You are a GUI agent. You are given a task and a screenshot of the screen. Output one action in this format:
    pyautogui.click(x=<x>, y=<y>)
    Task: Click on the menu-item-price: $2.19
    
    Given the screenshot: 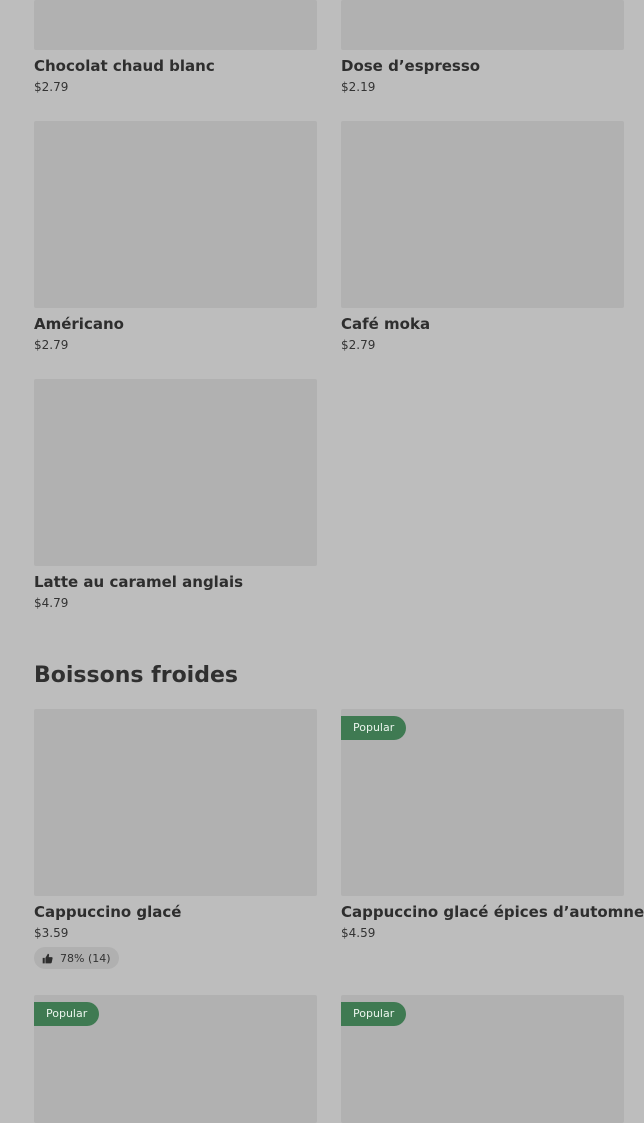 What is the action you would take?
    pyautogui.click(x=358, y=87)
    